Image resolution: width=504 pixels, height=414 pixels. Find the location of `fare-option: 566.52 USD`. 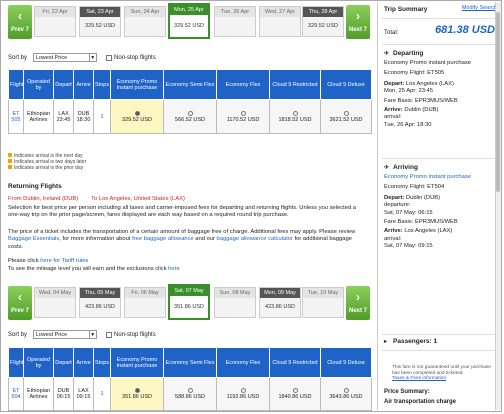

fare-option: 566.52 USD is located at coordinates (190, 116).